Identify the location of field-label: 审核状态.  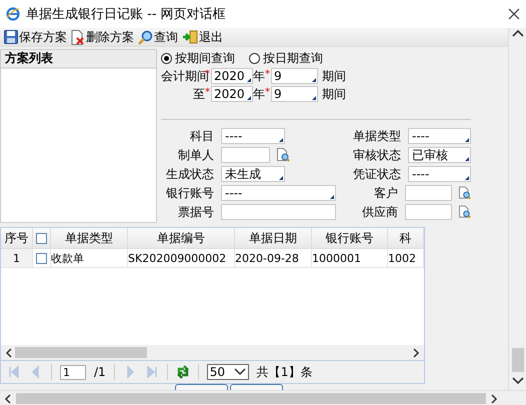
(377, 155).